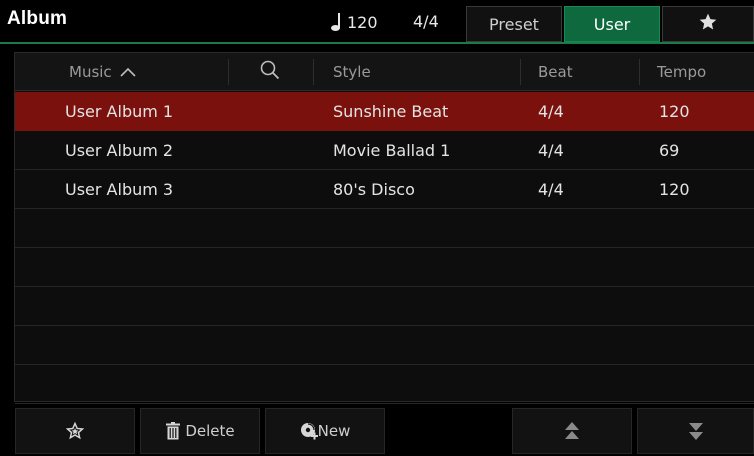 The width and height of the screenshot is (754, 456). What do you see at coordinates (391, 111) in the screenshot?
I see `cell-style: Sunshine Beat` at bounding box center [391, 111].